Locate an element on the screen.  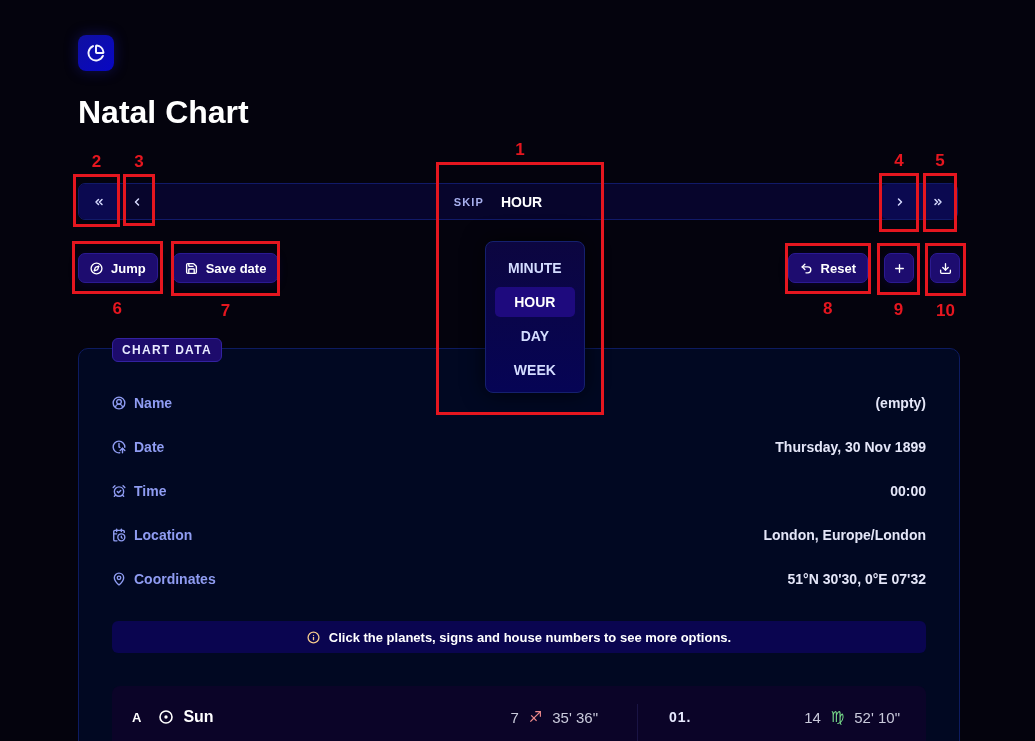
degree-text: 14 is located at coordinates (812, 717).